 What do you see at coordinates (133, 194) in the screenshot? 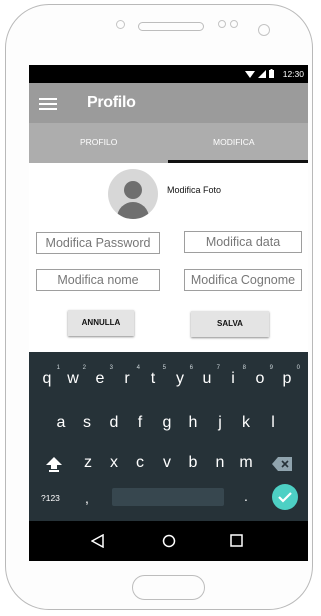
I see `person-avatar-icon` at bounding box center [133, 194].